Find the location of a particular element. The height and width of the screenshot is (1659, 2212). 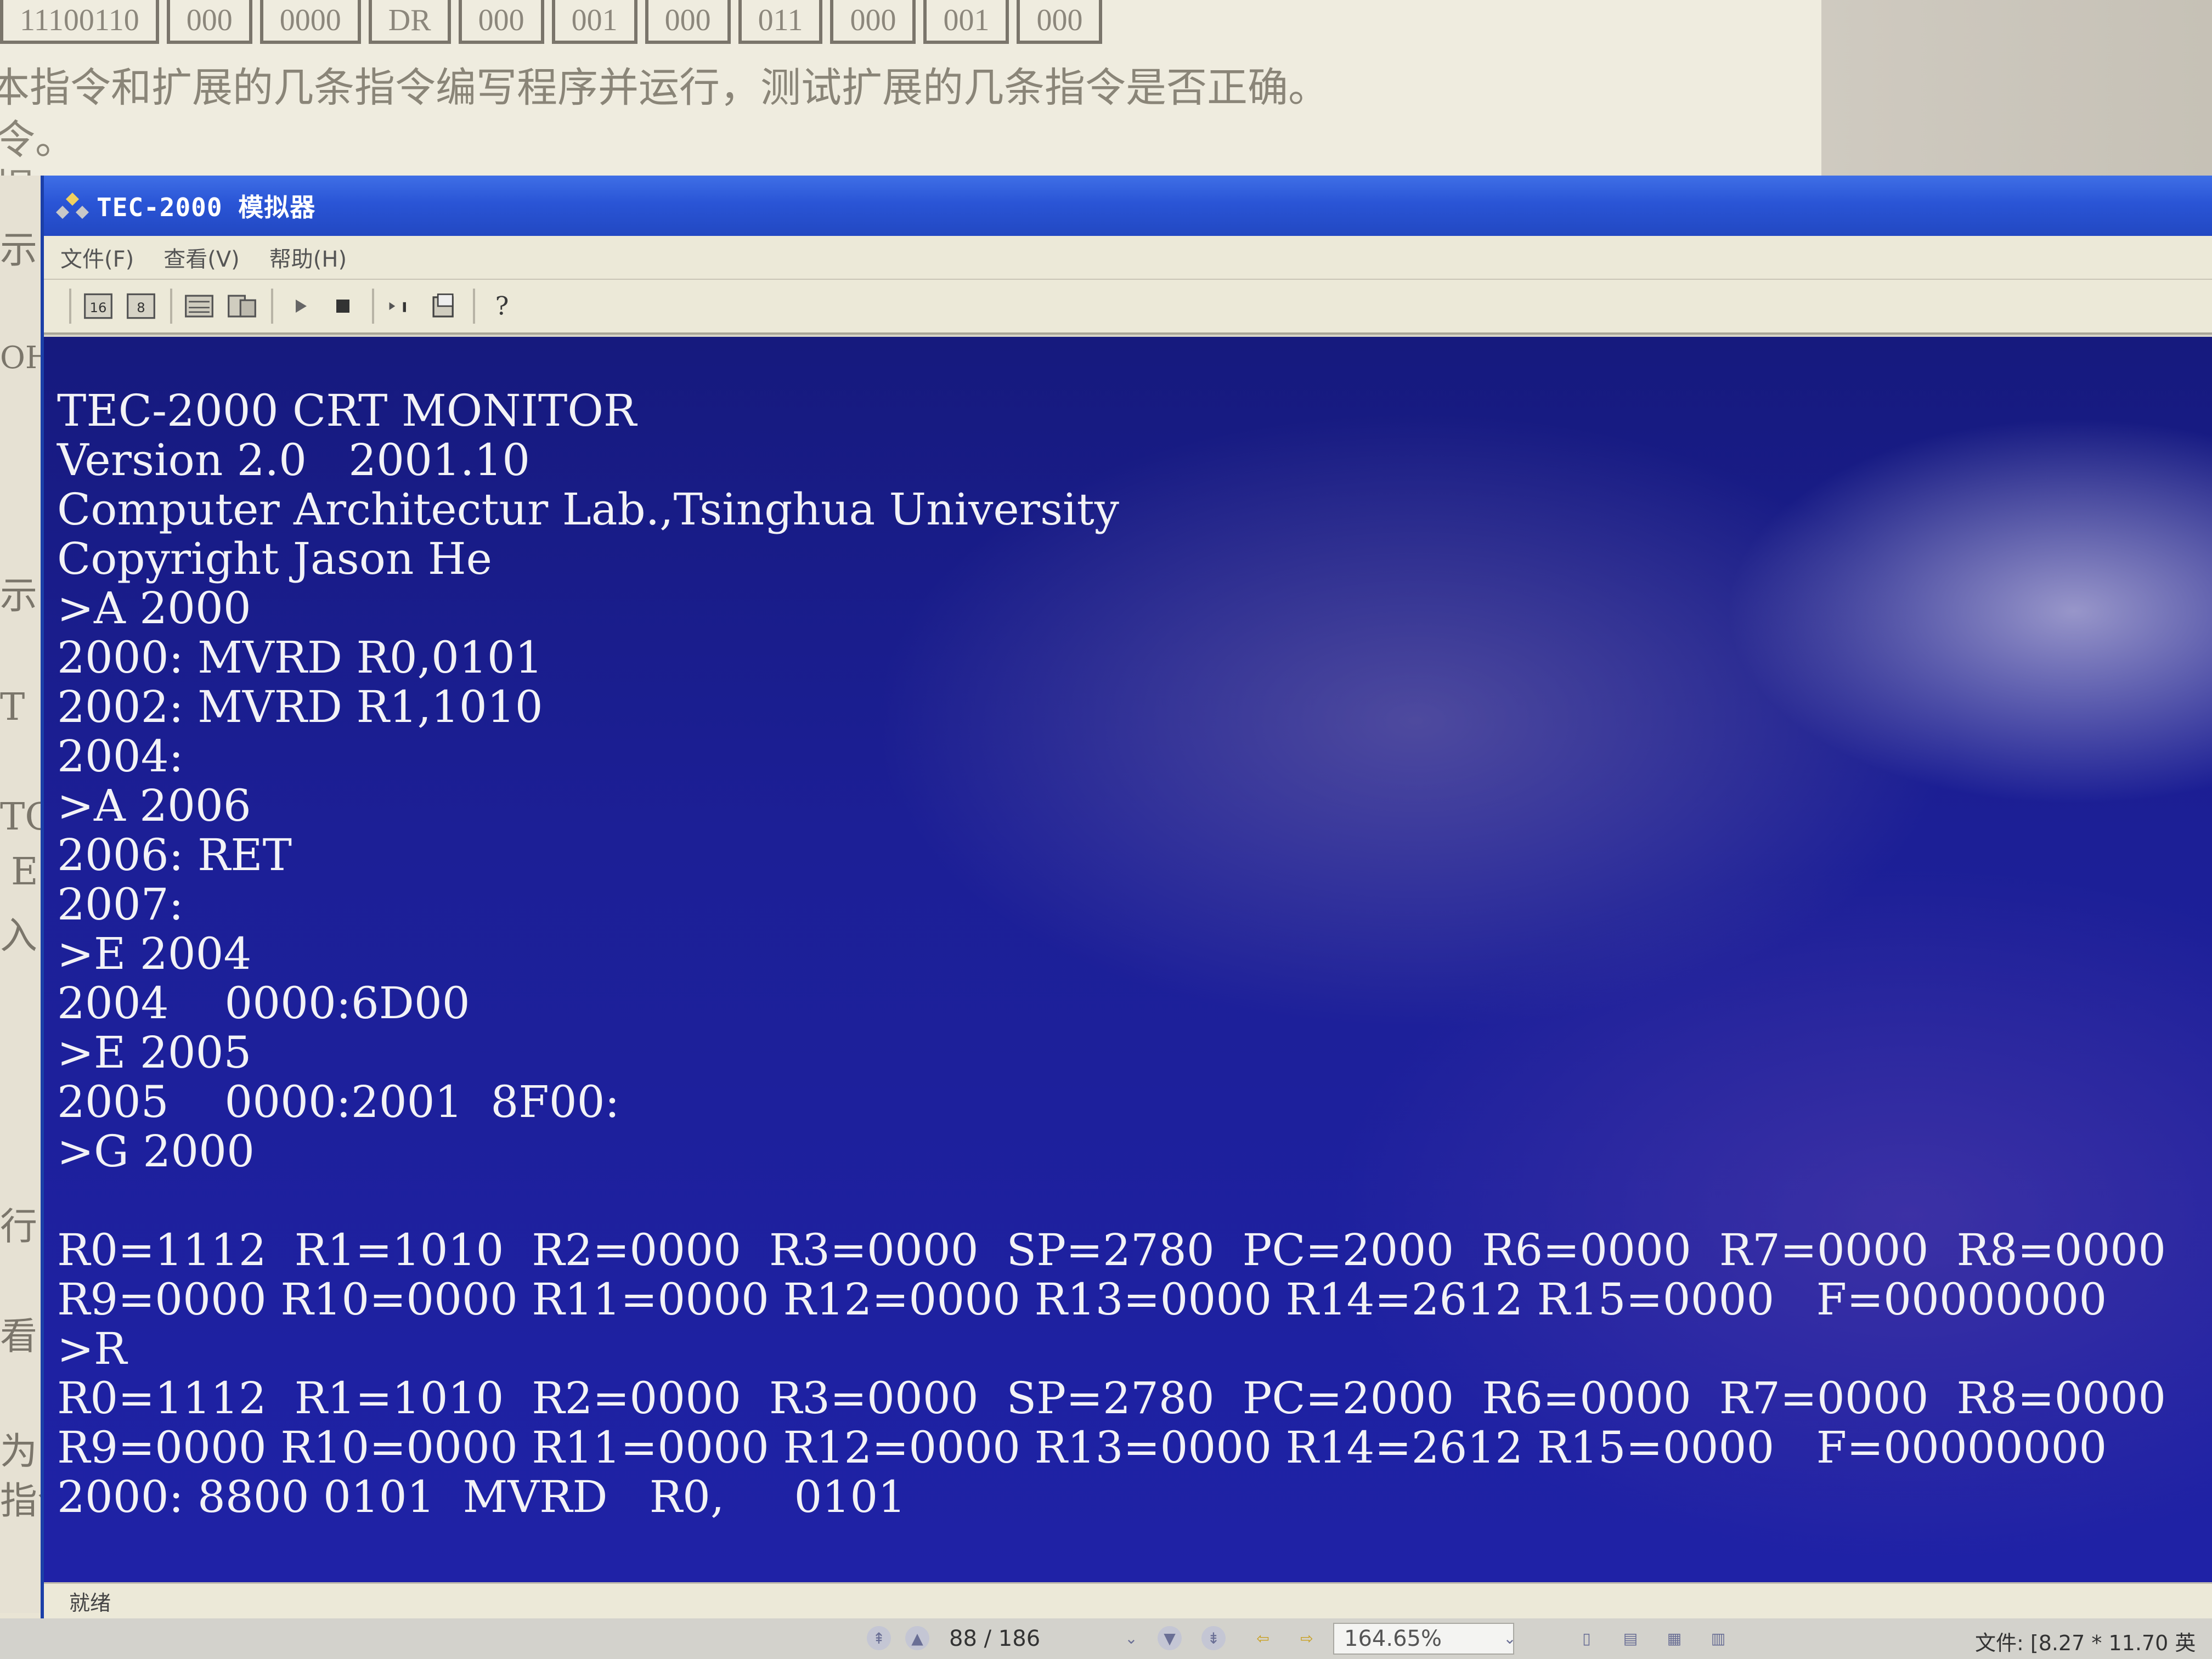

margin-text: 为 is located at coordinates (19, 1452).